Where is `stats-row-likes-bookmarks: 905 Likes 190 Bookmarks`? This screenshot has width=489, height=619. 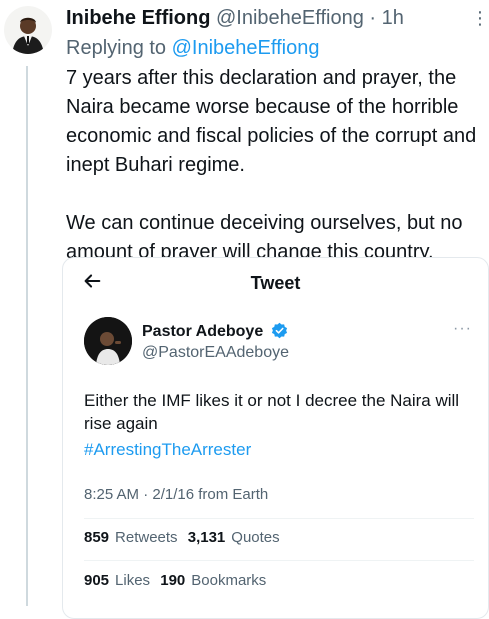 stats-row-likes-bookmarks: 905 Likes 190 Bookmarks is located at coordinates (175, 581).